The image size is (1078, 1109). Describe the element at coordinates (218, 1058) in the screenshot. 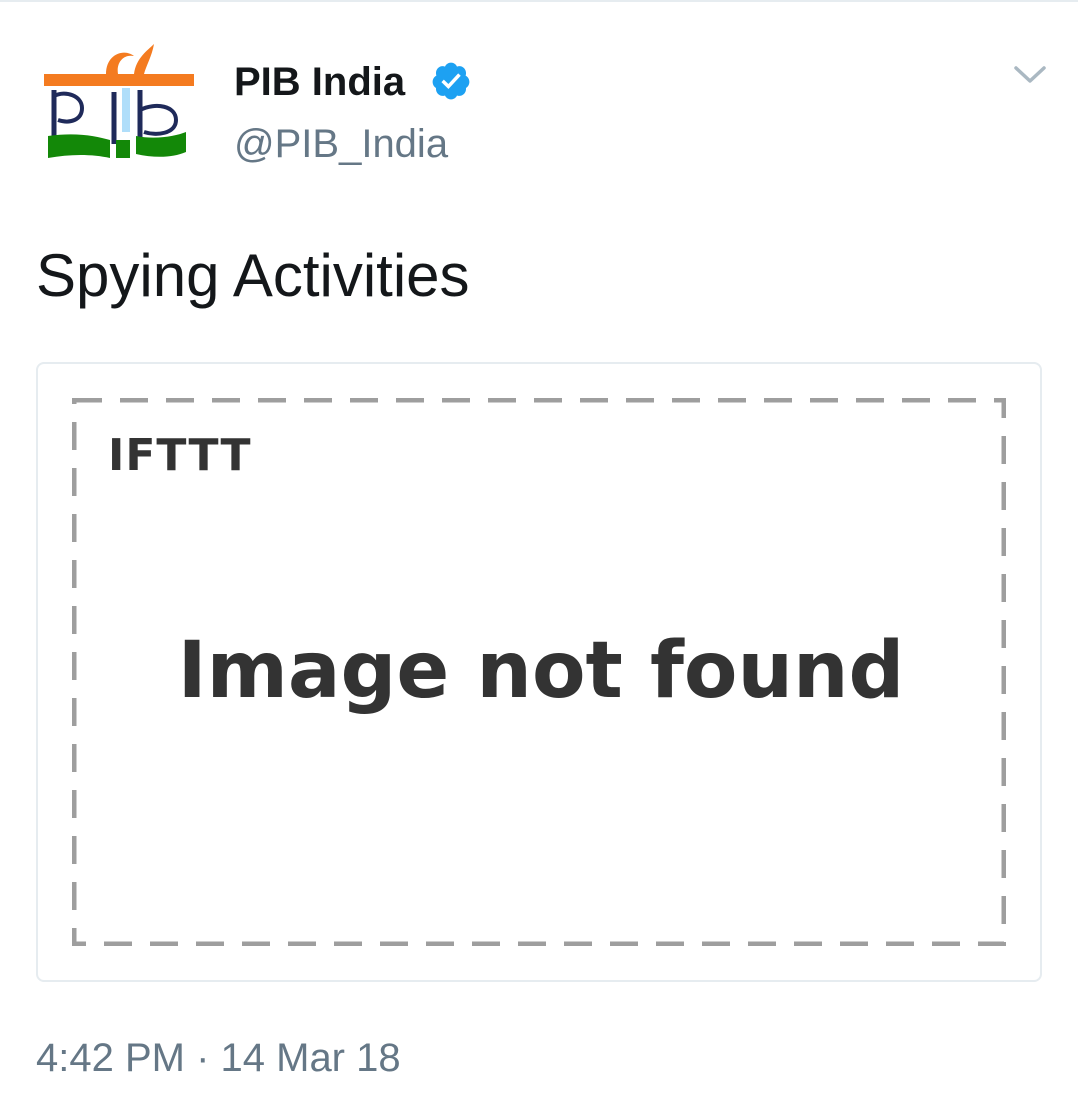

I see `tweet-timestamp: 4:42 PM · 14 Mar 18` at that location.